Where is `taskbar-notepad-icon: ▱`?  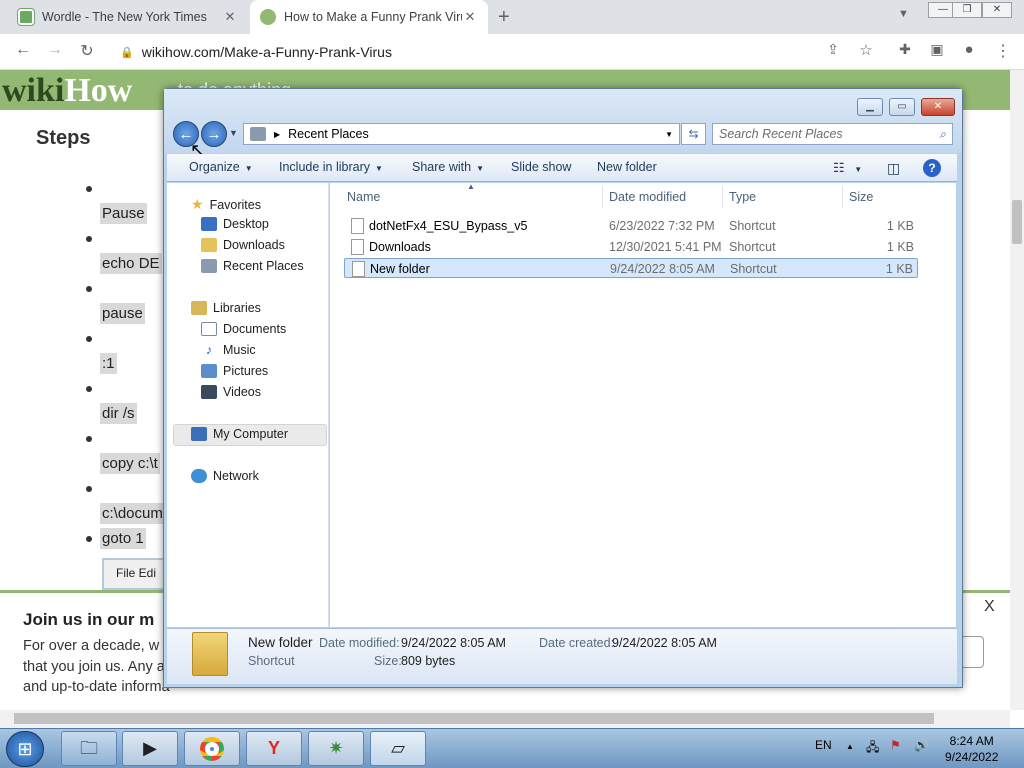
taskbar-notepad-icon: ▱ is located at coordinates (398, 748).